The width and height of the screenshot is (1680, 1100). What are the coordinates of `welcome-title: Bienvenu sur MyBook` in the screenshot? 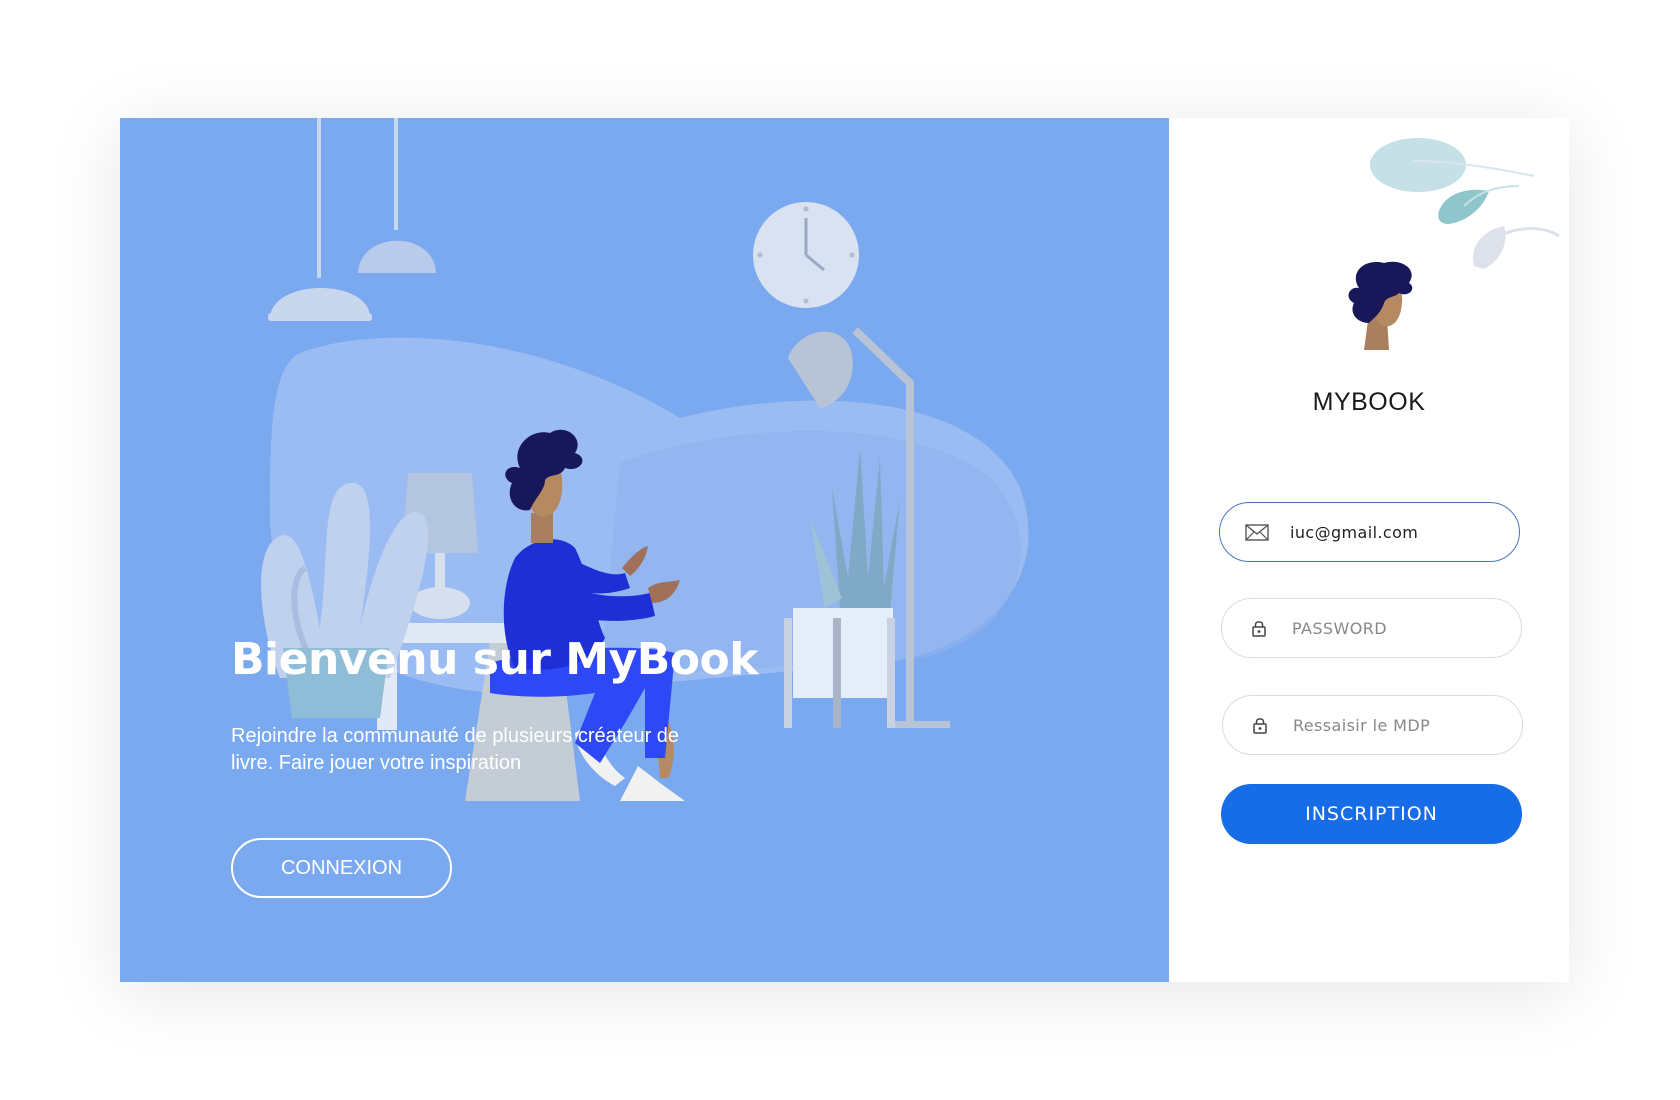 It's located at (495, 659).